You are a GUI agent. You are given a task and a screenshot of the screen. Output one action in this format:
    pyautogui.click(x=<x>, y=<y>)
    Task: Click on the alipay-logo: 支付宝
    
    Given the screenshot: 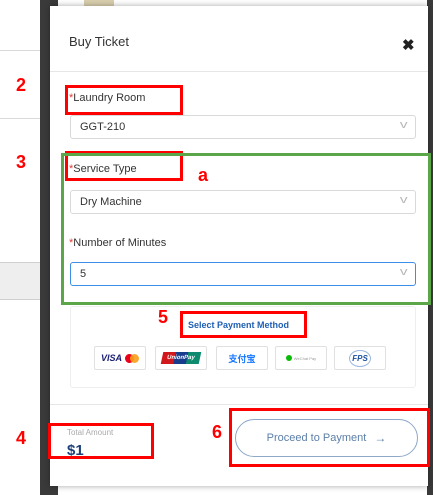 What is the action you would take?
    pyautogui.click(x=242, y=358)
    